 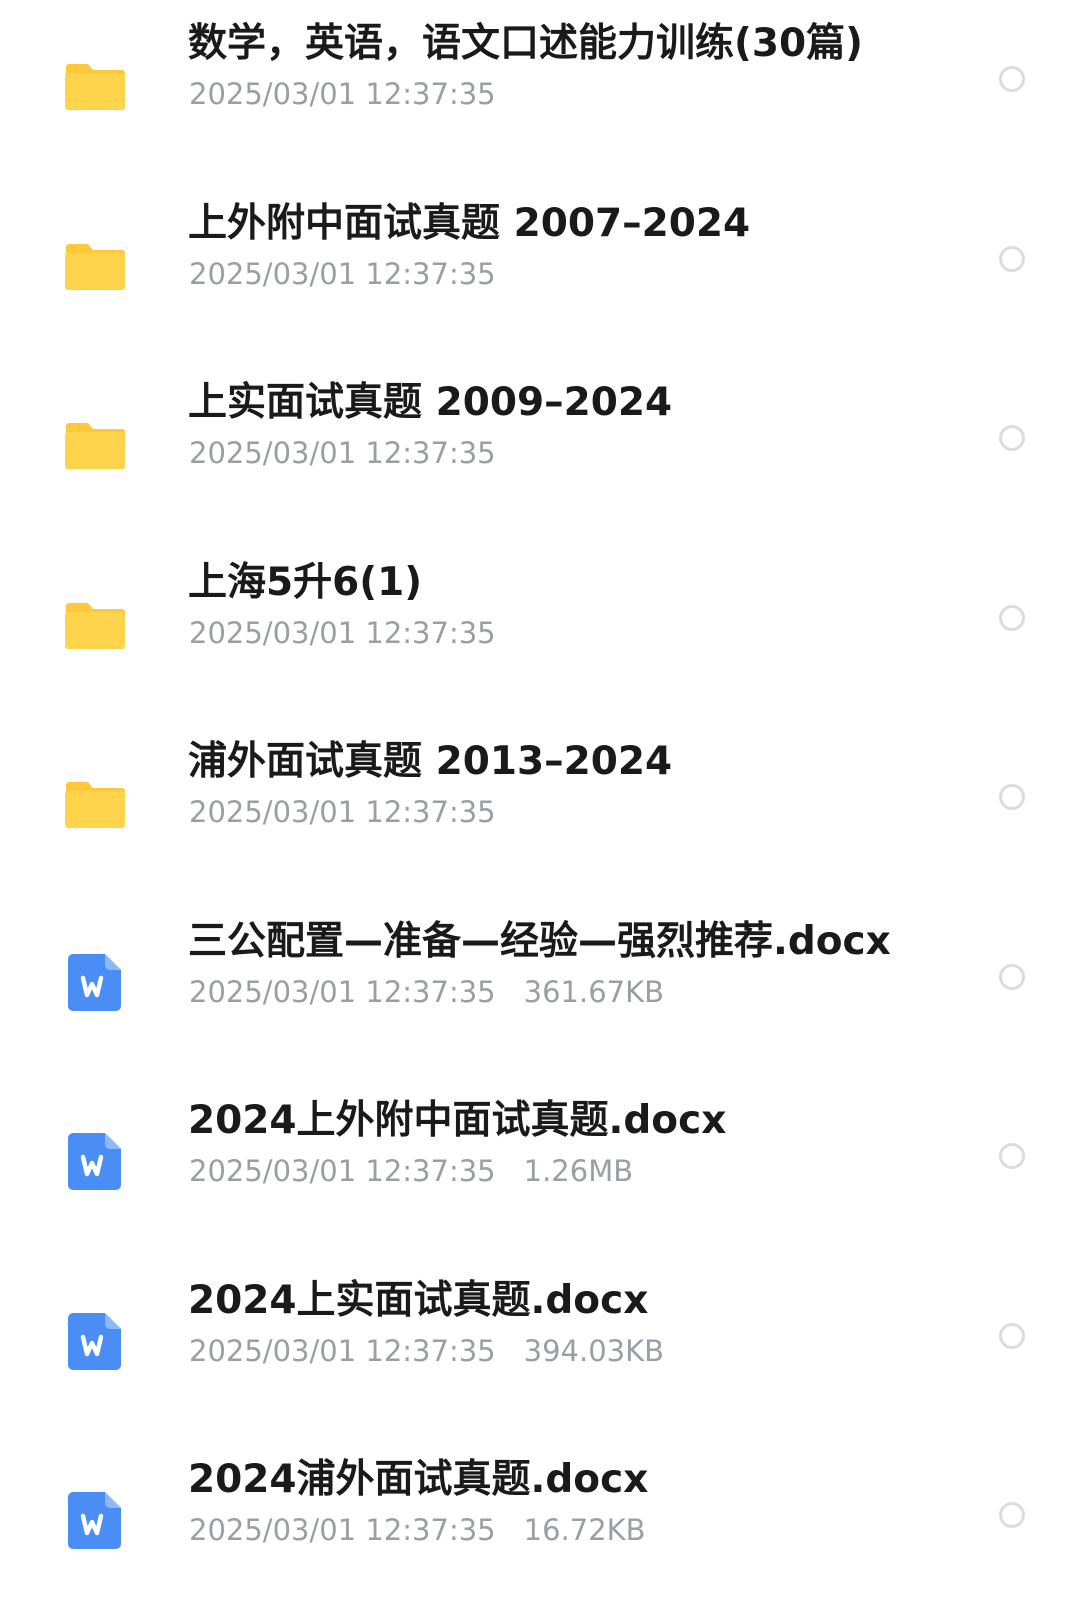 What do you see at coordinates (540, 454) in the screenshot?
I see `file-row: 上实面试真题 2009–2024 2025/03/01 12:37:35` at bounding box center [540, 454].